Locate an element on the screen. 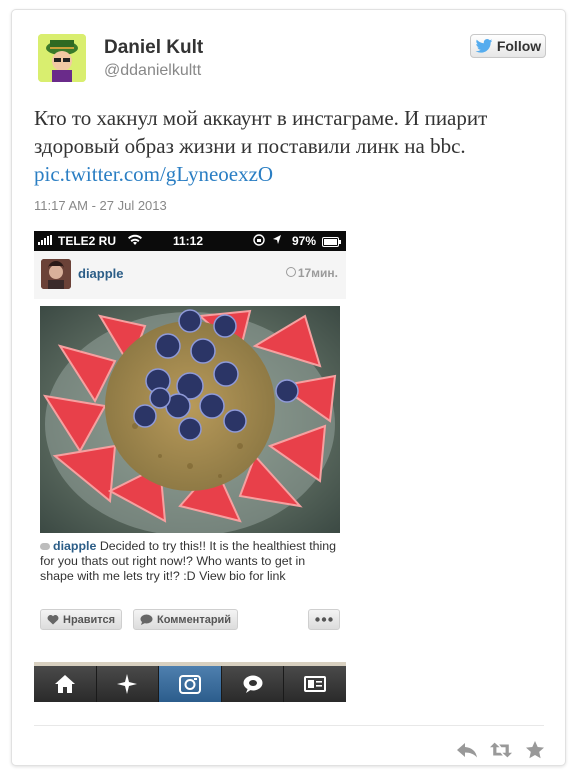 This screenshot has height=777, width=577. tweet-timestamp: 11:17 AM - 27 Jul 2013 is located at coordinates (100, 205).